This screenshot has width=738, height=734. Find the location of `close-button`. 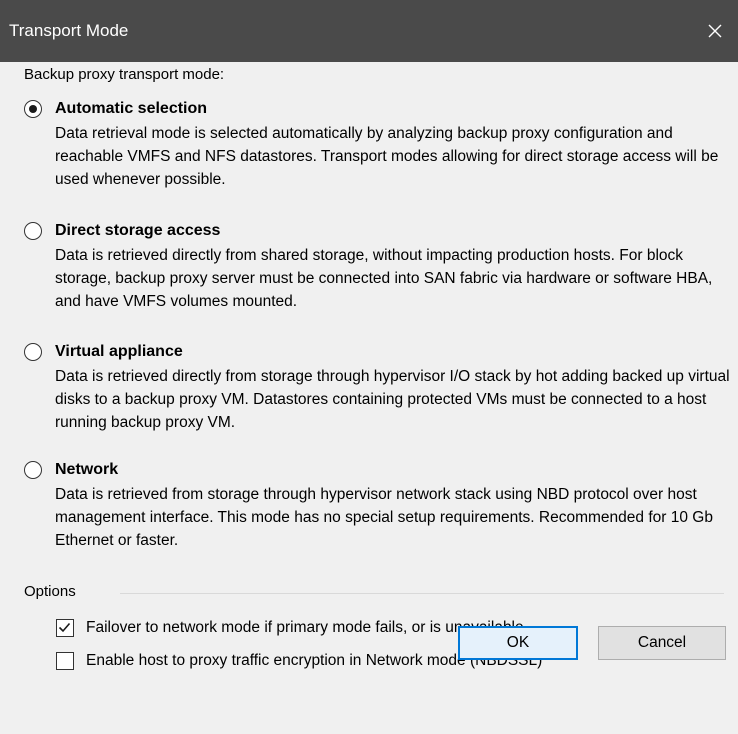

close-button is located at coordinates (715, 31).